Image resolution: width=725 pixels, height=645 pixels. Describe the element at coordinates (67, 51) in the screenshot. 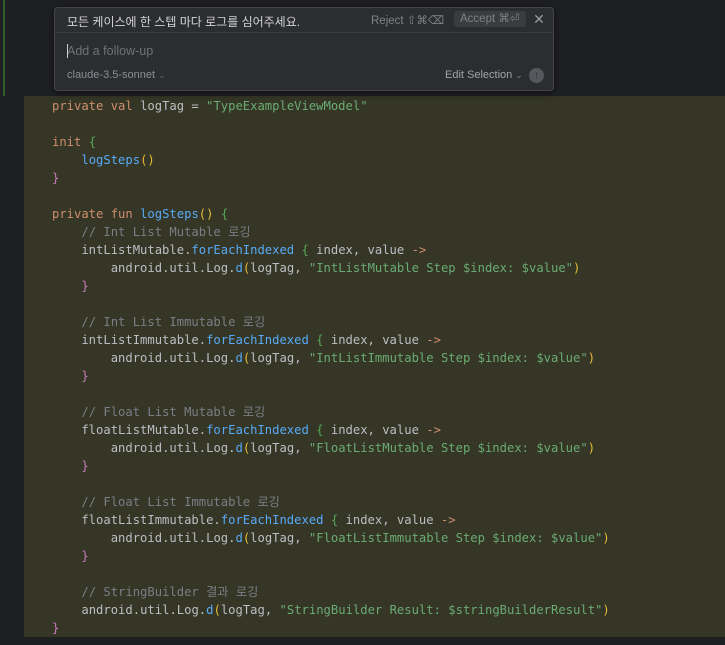

I see `text-caret` at that location.